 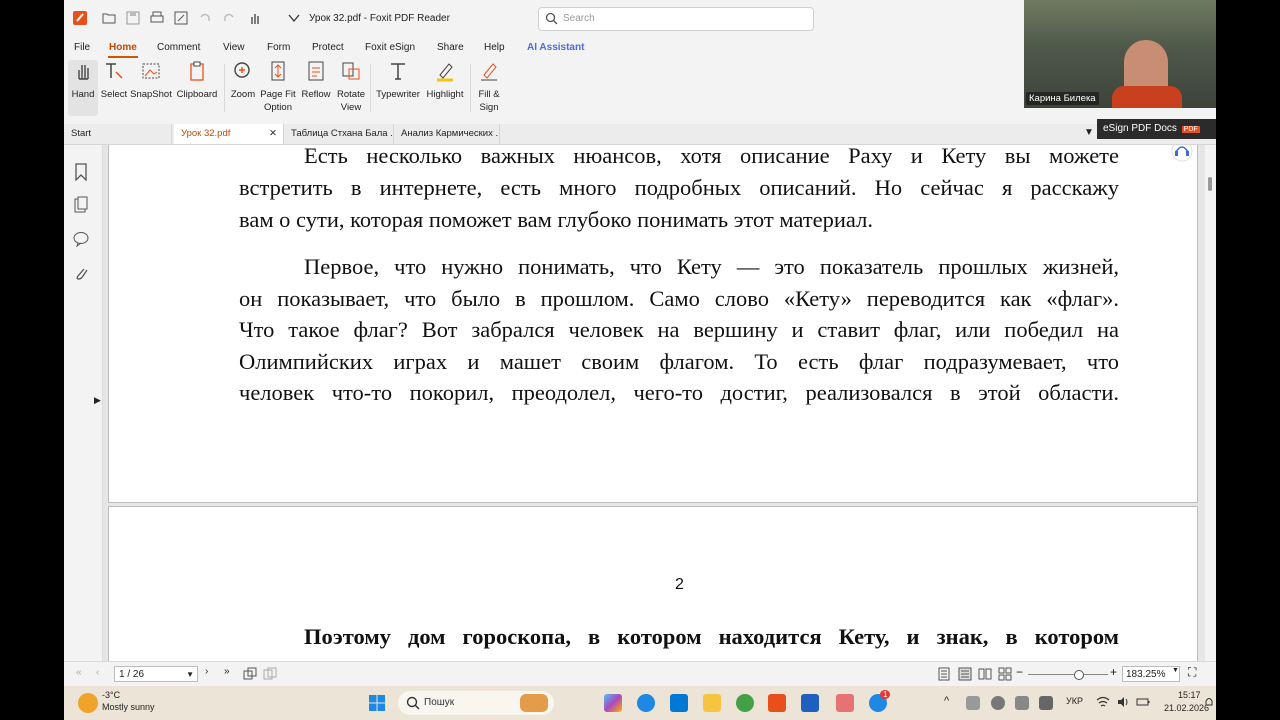 I want to click on pages-icon, so click(x=81, y=205).